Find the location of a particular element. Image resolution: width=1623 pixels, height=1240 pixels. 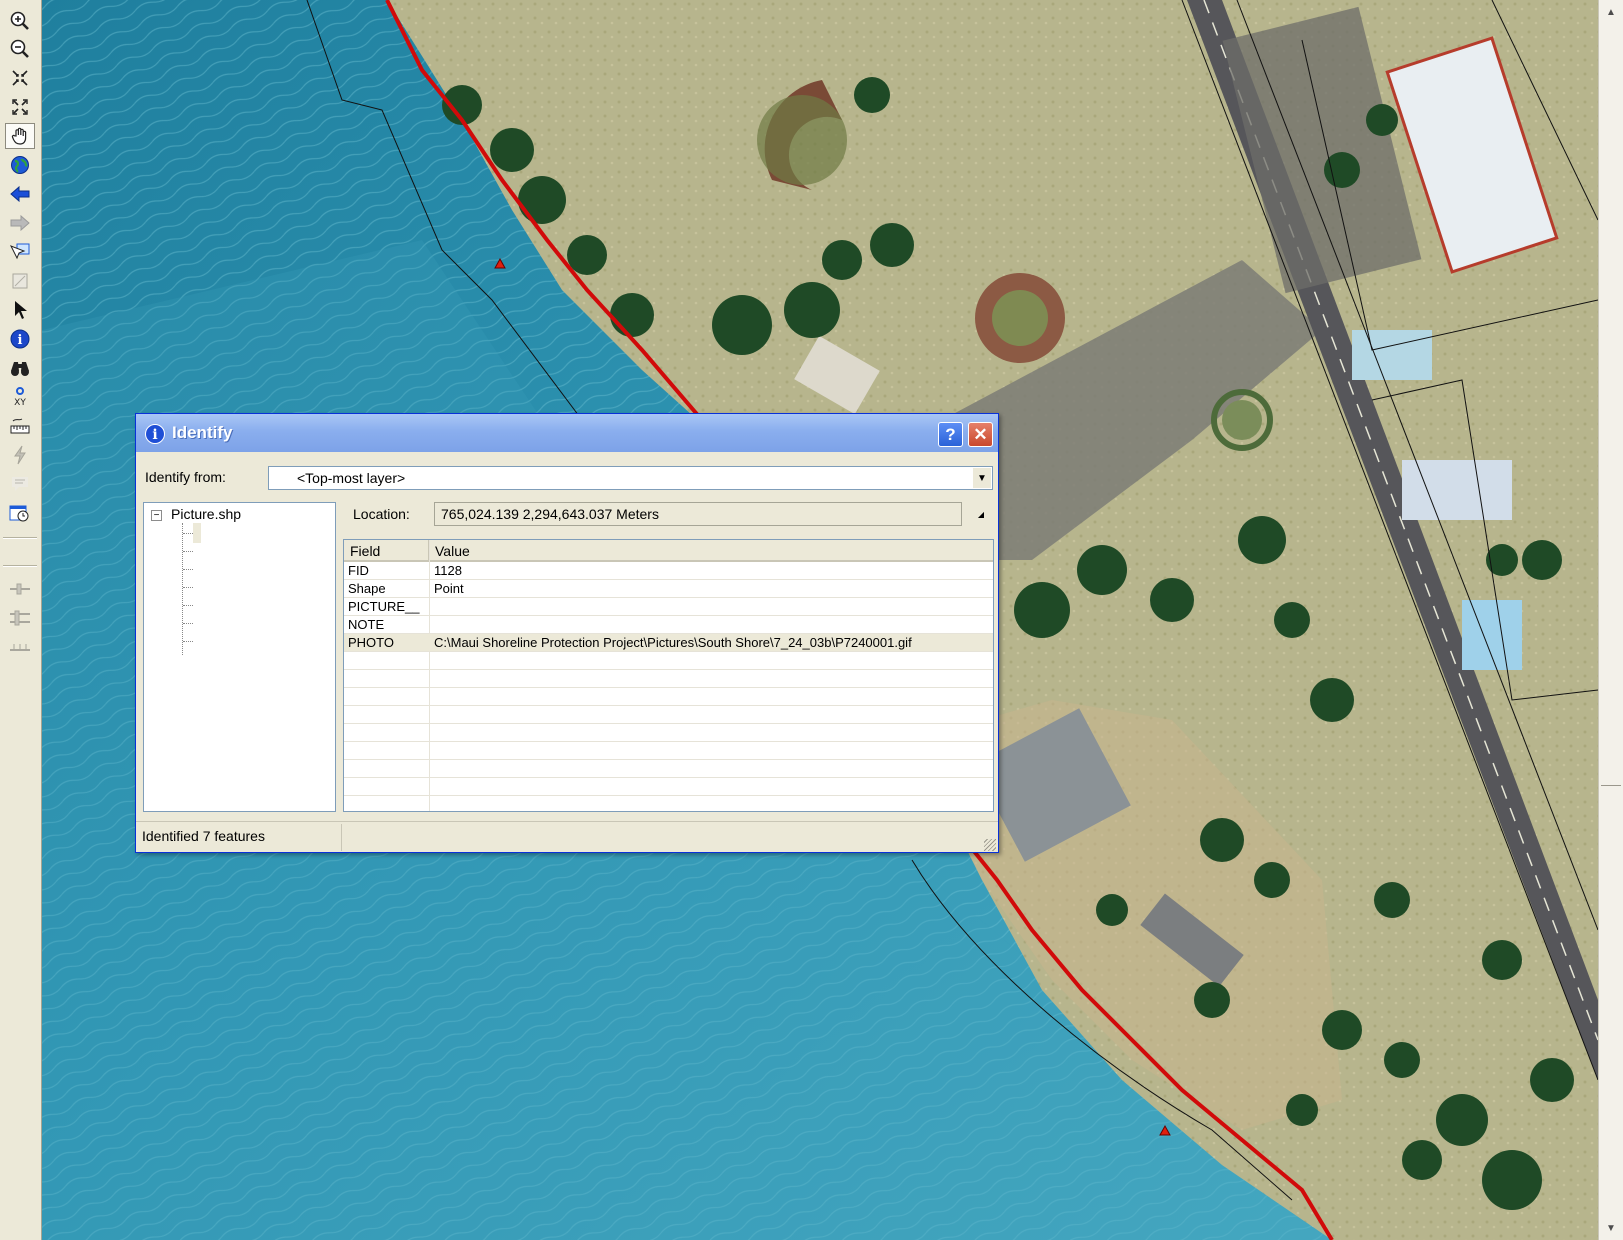

value-cell: Point is located at coordinates (449, 588).